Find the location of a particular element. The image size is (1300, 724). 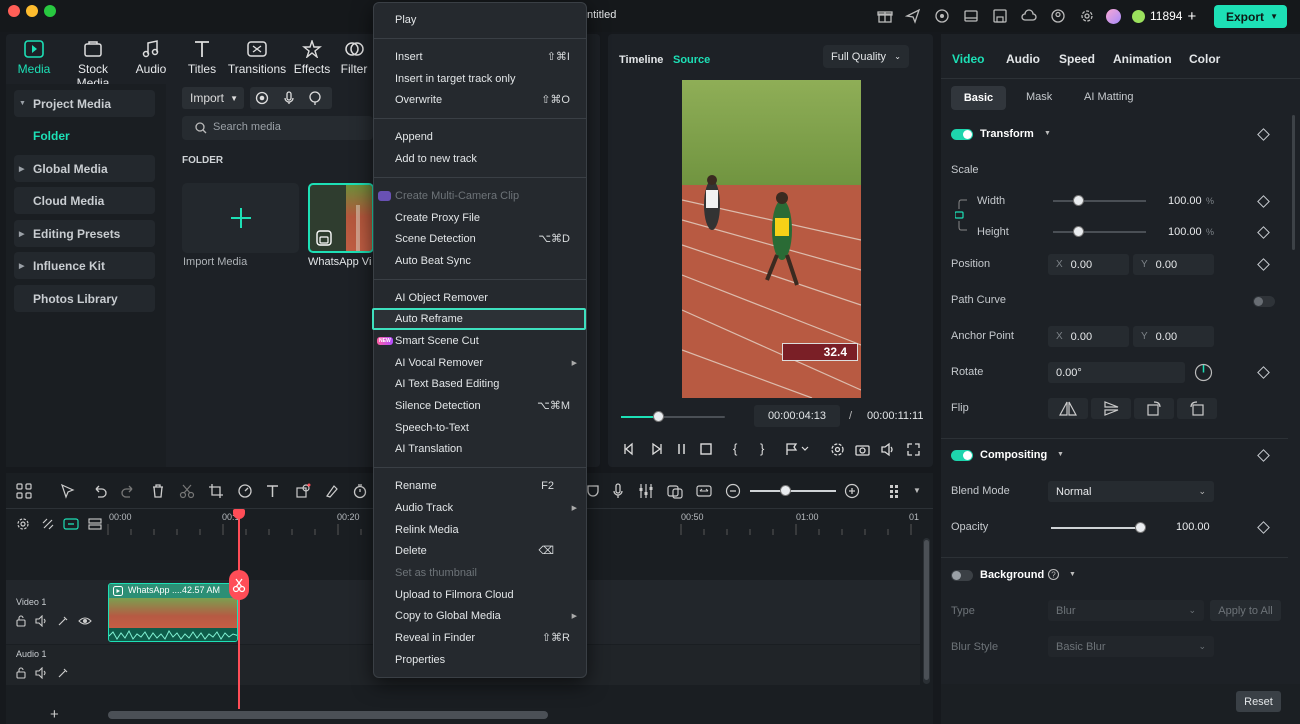

height-value: 100.00 is located at coordinates (1185, 232).